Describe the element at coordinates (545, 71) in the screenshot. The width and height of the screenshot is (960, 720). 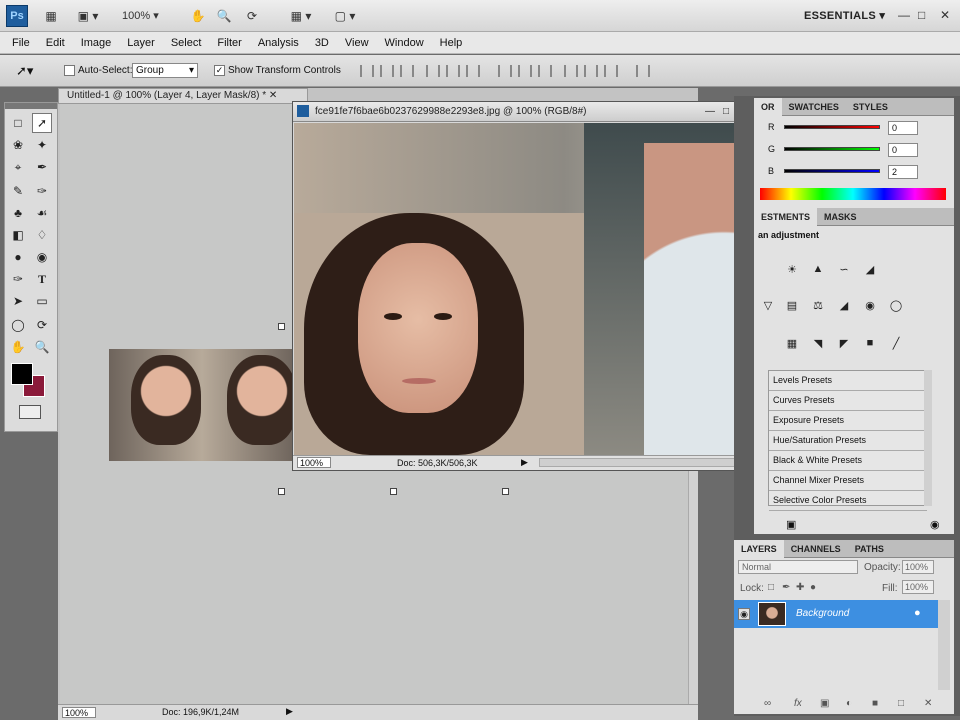
I see `distribute-bottom-icon` at that location.